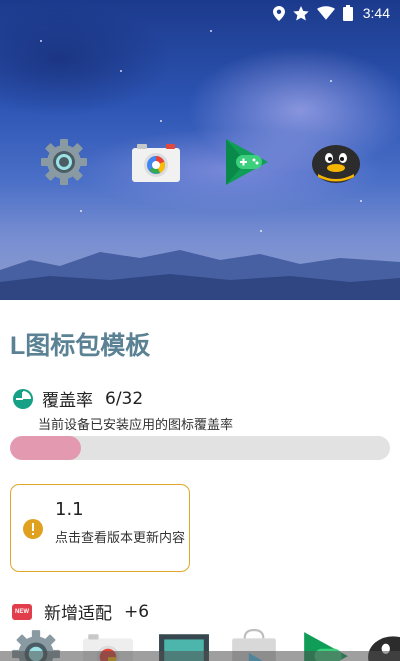 The image size is (400, 661). Describe the element at coordinates (325, 13) in the screenshot. I see `wifi-icon` at that location.